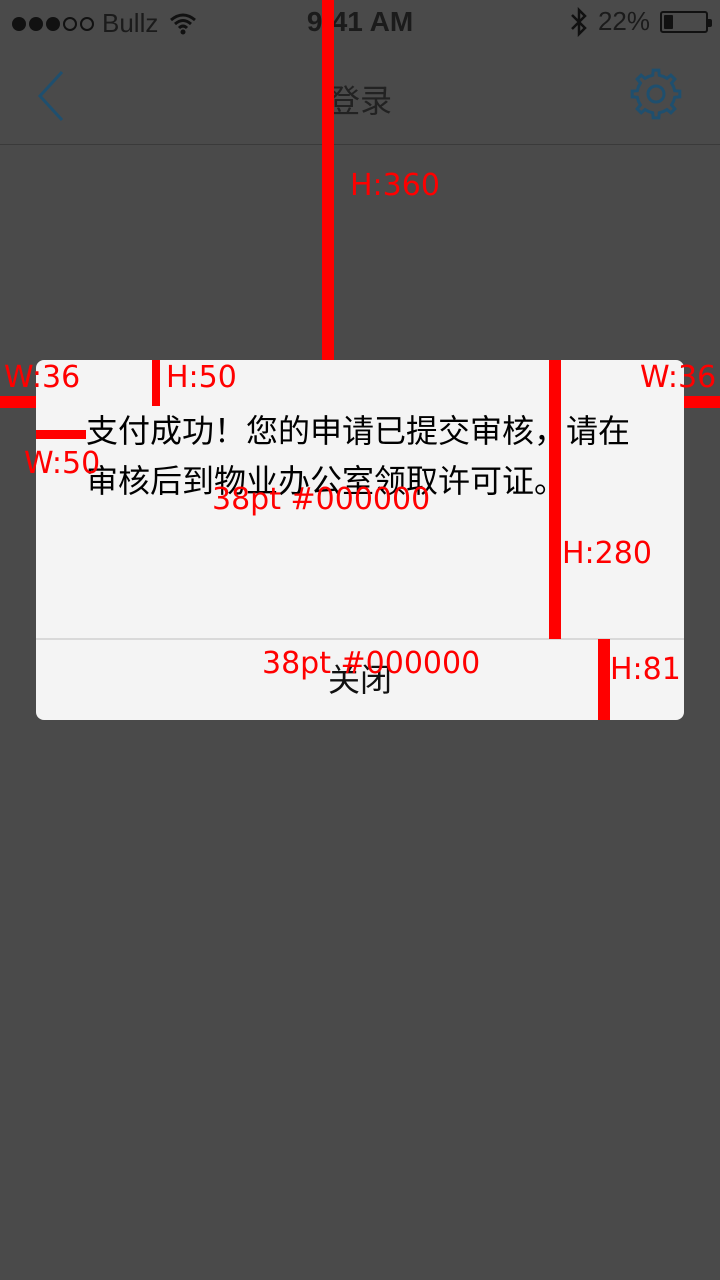 The image size is (720, 1280). I want to click on annotation-label-message-font: 38pt #000000, so click(321, 499).